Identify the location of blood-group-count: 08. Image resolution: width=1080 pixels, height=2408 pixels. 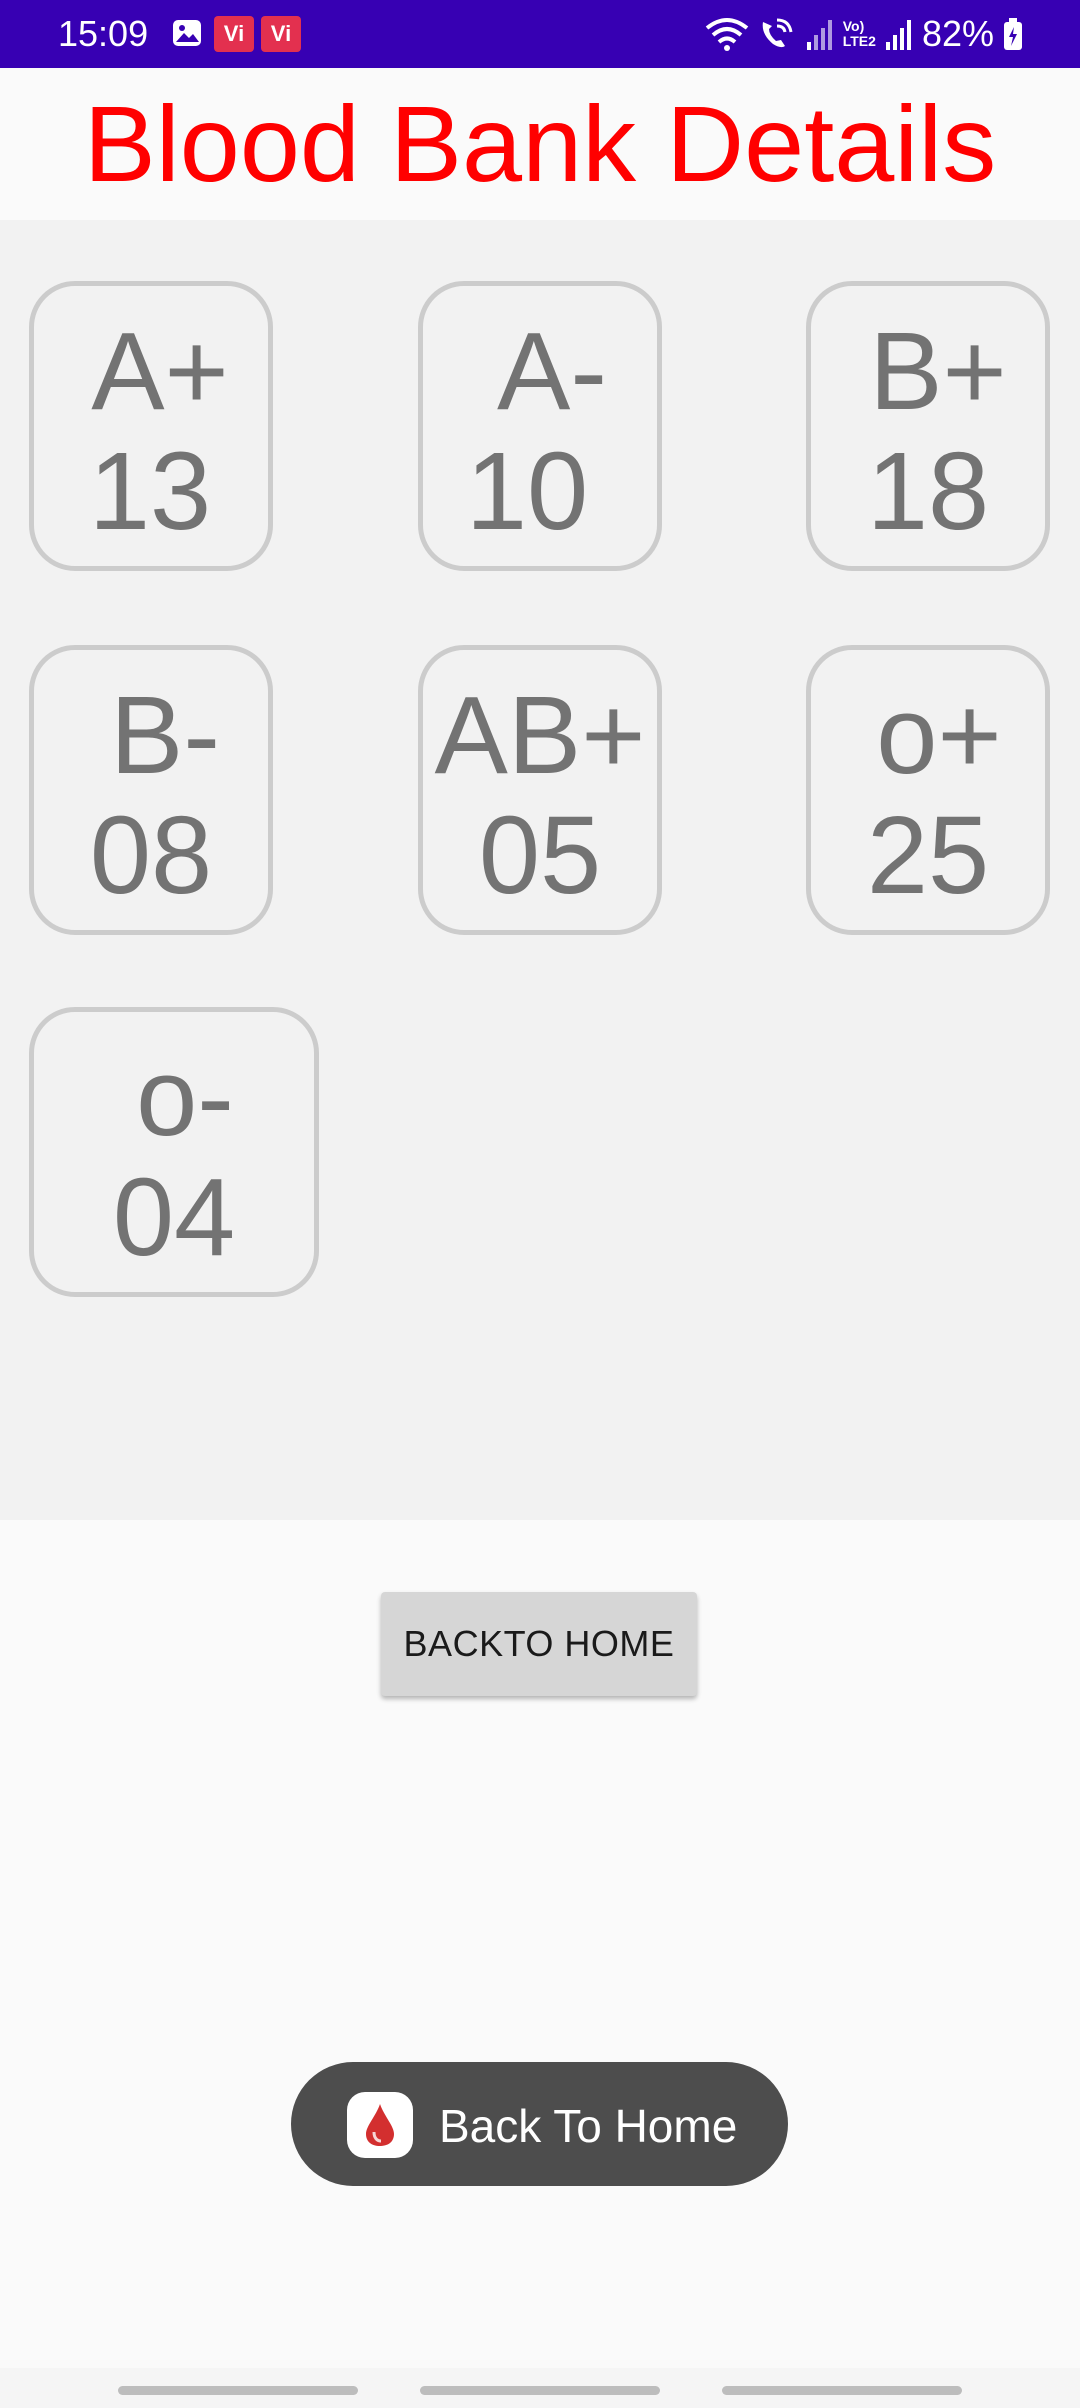
(151, 855).